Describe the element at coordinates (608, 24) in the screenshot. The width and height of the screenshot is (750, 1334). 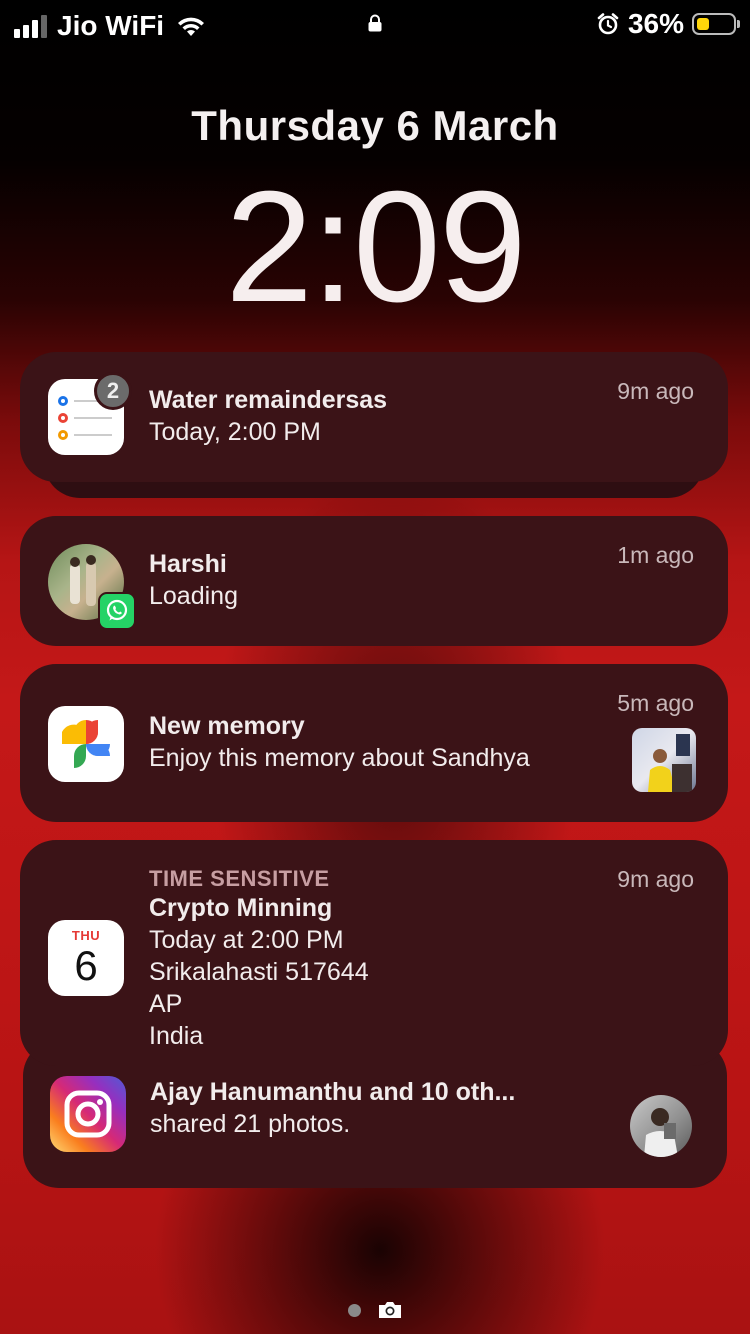
I see `alarm-icon` at that location.